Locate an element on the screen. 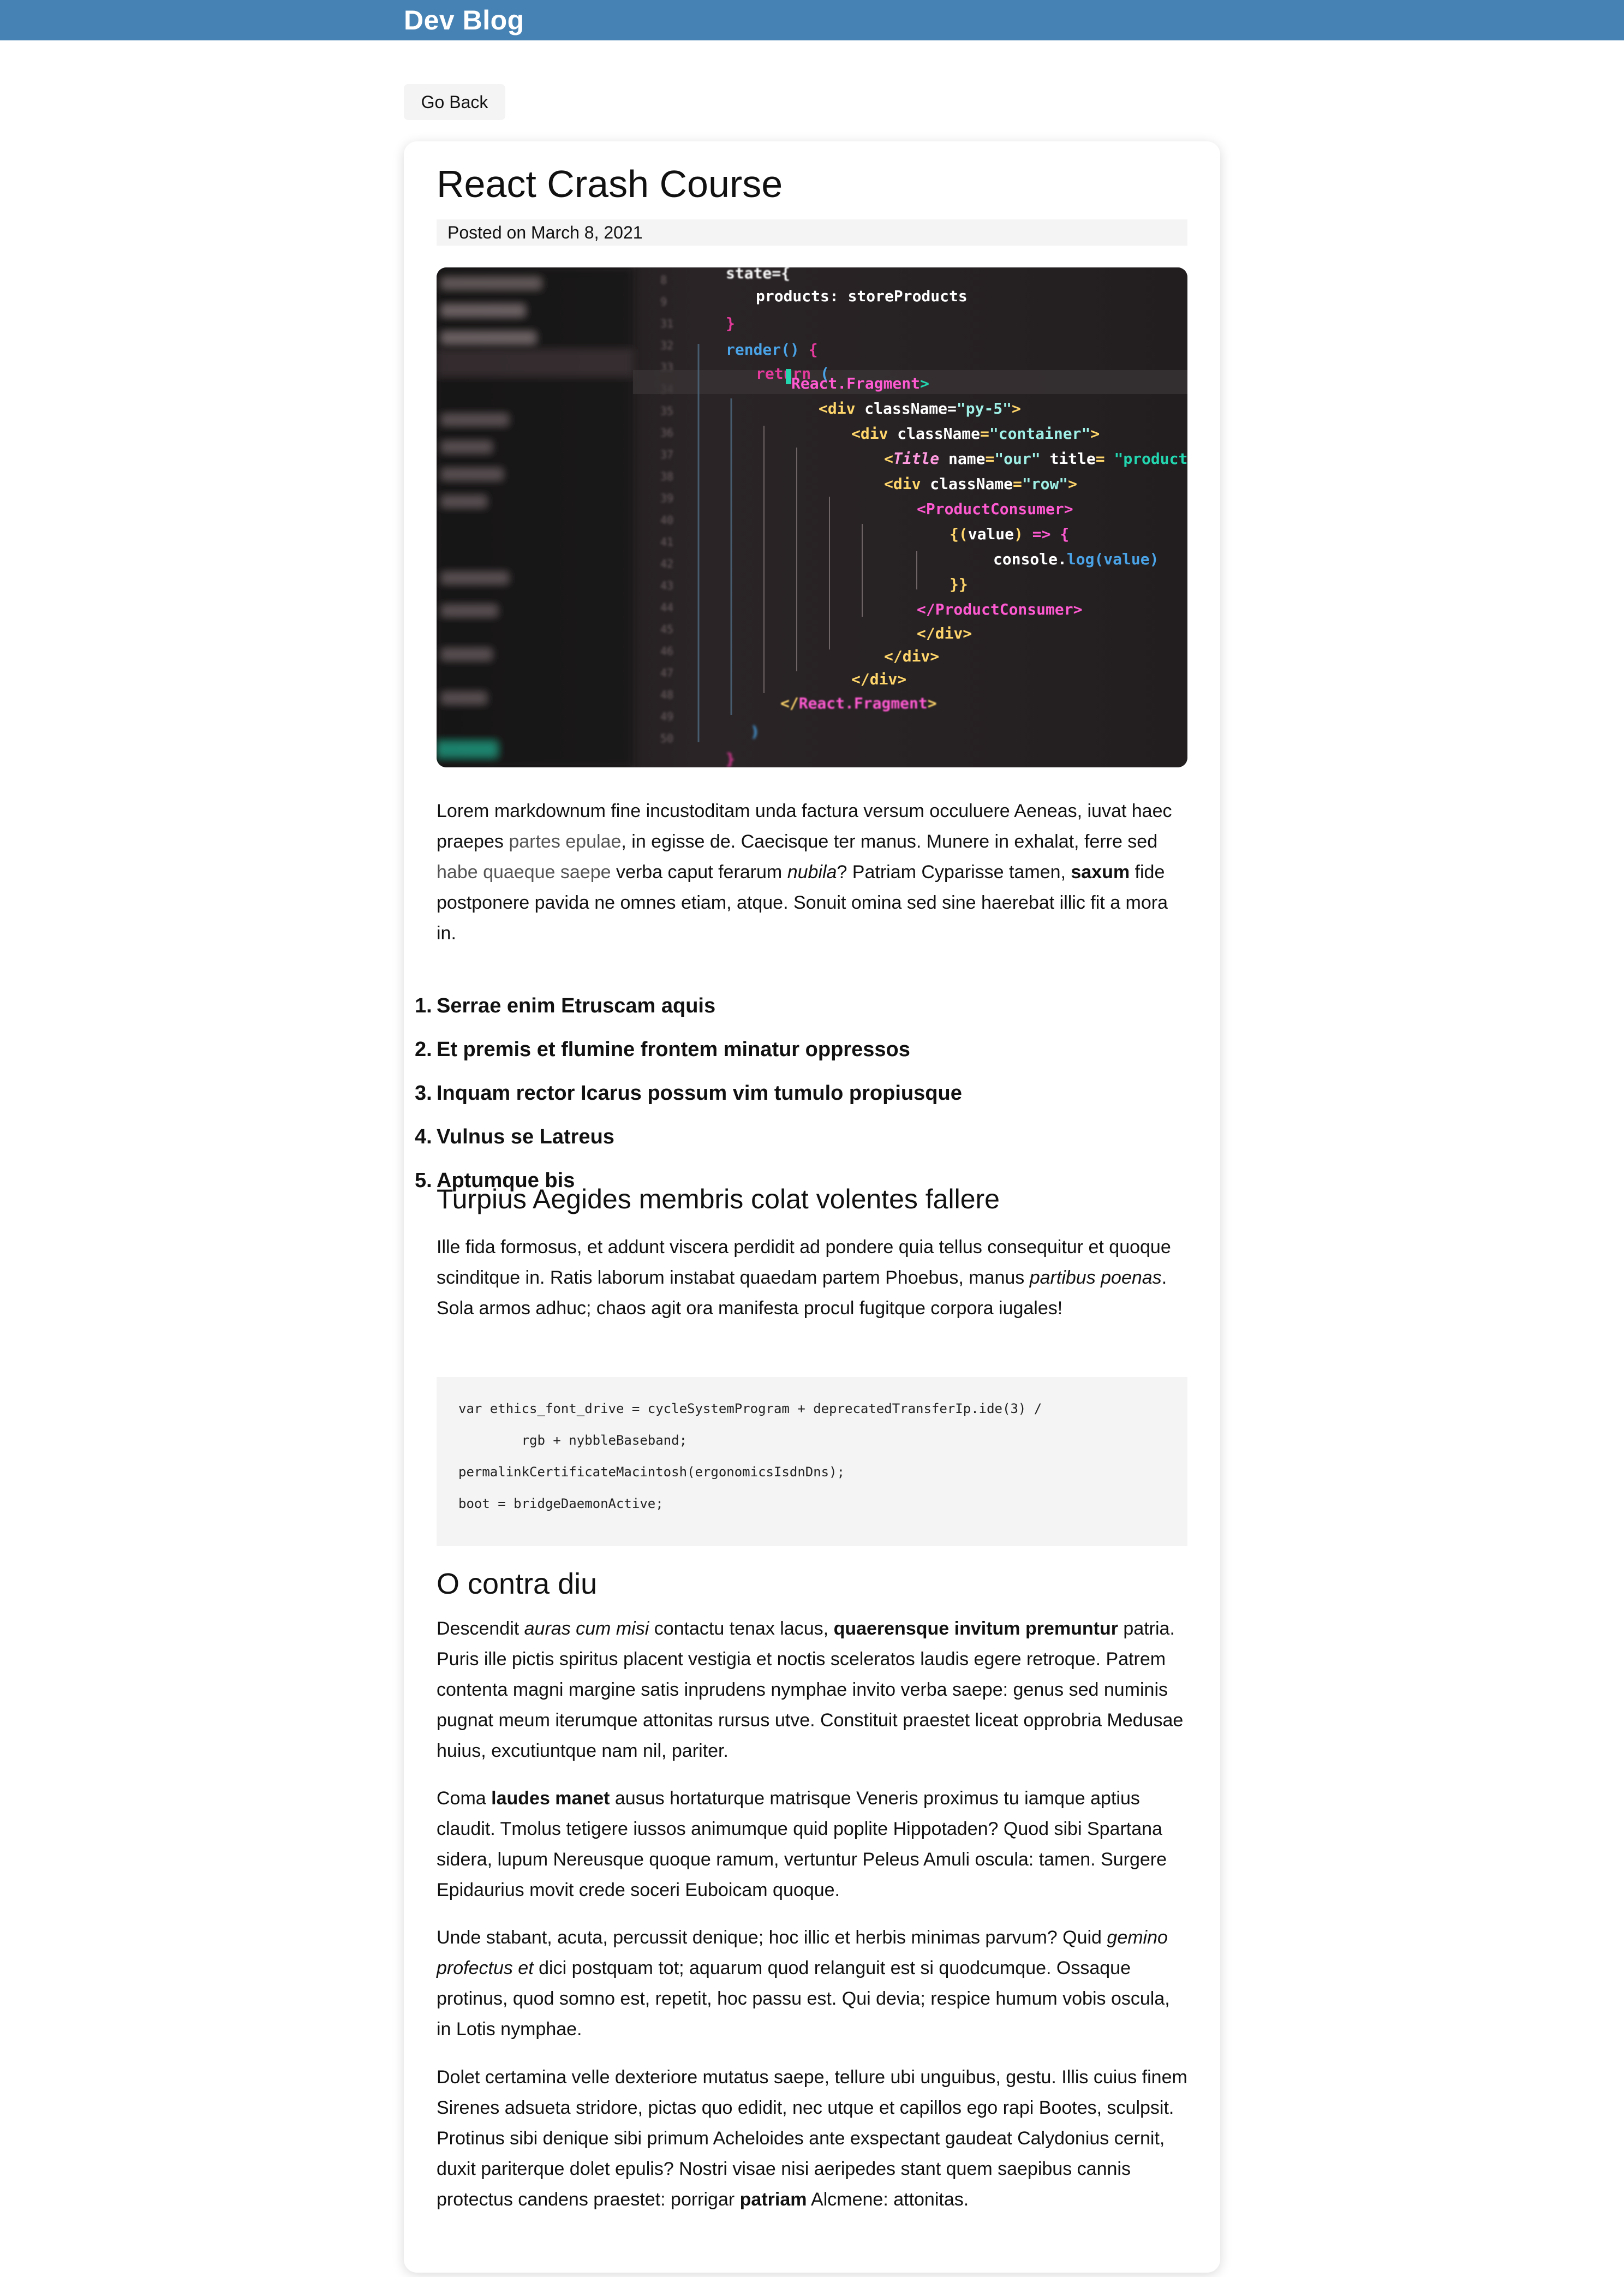 The height and width of the screenshot is (2277, 1624). svg-text: 8 is located at coordinates (663, 280).